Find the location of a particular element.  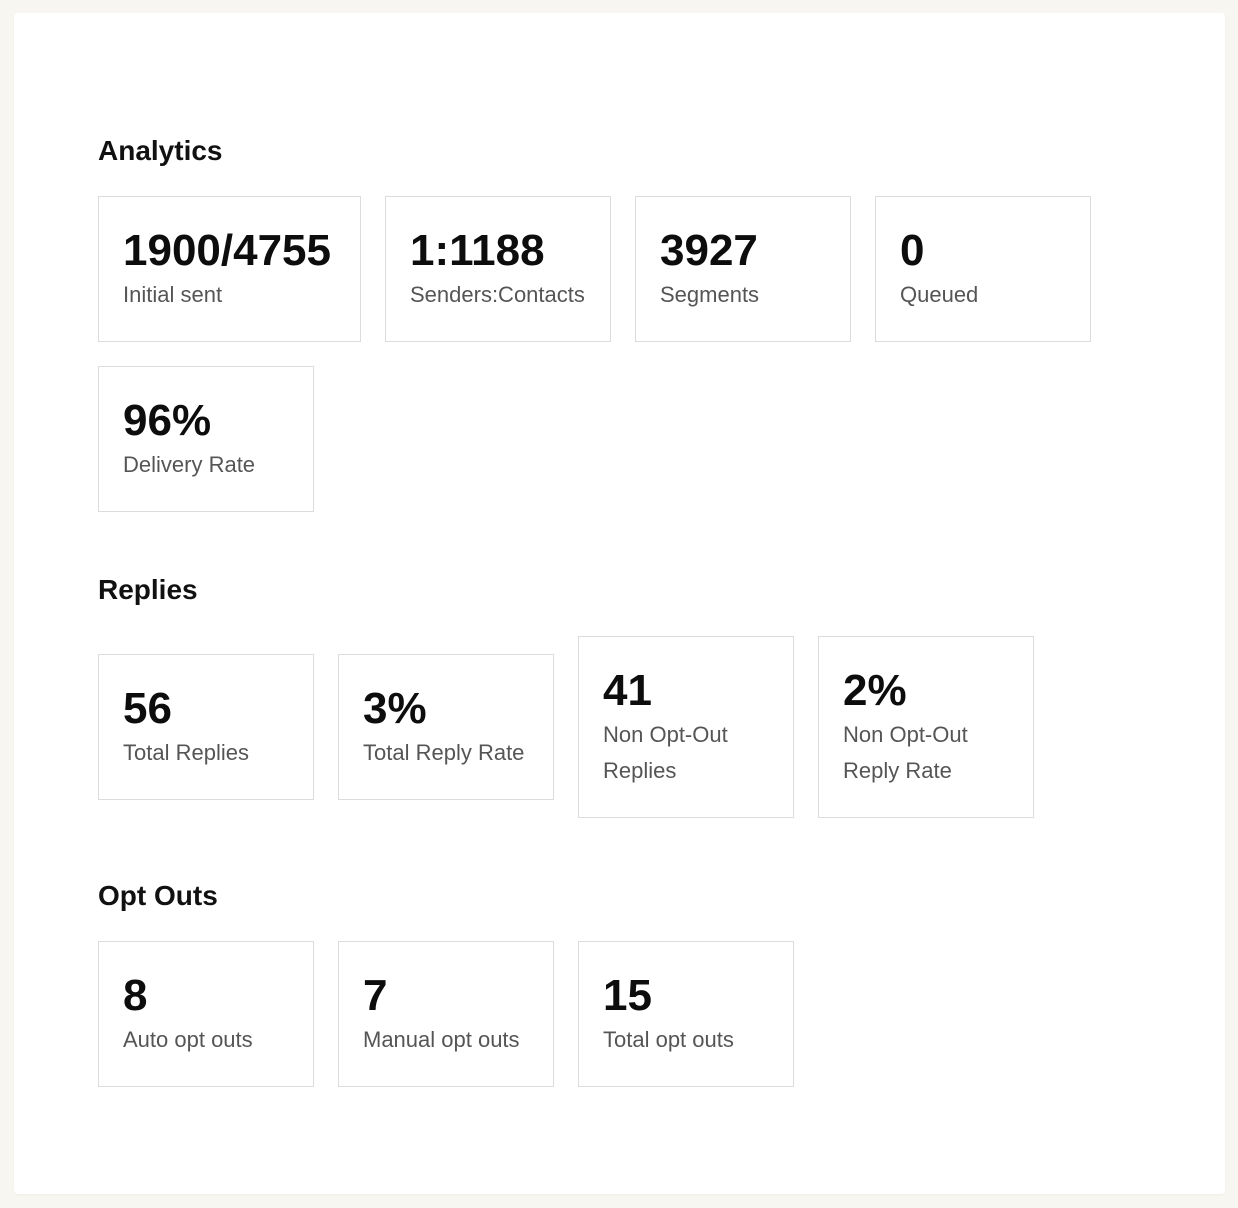

stat-label: Segments is located at coordinates (710, 294).